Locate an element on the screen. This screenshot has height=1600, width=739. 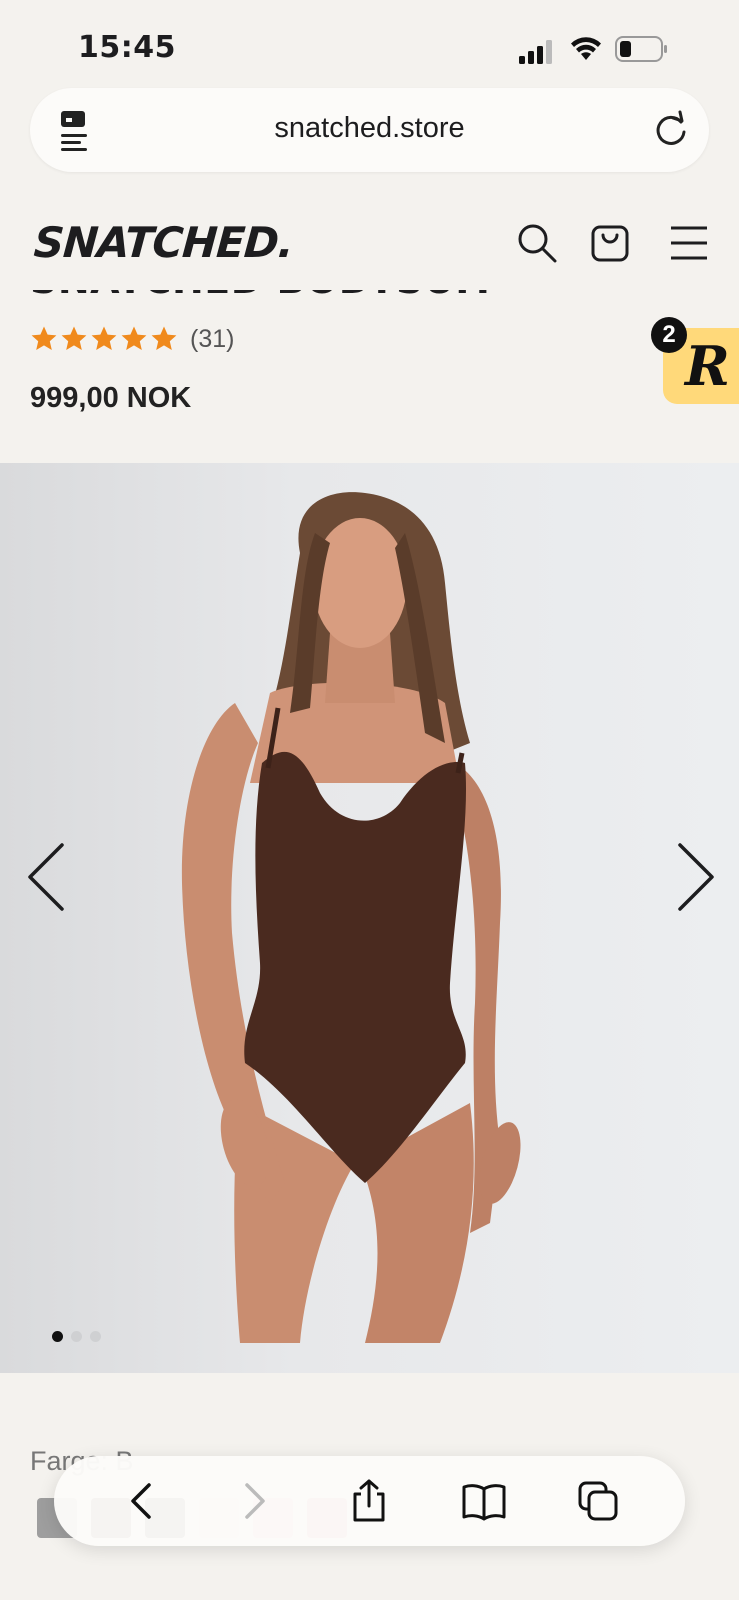
search-icon is located at coordinates (537, 243).